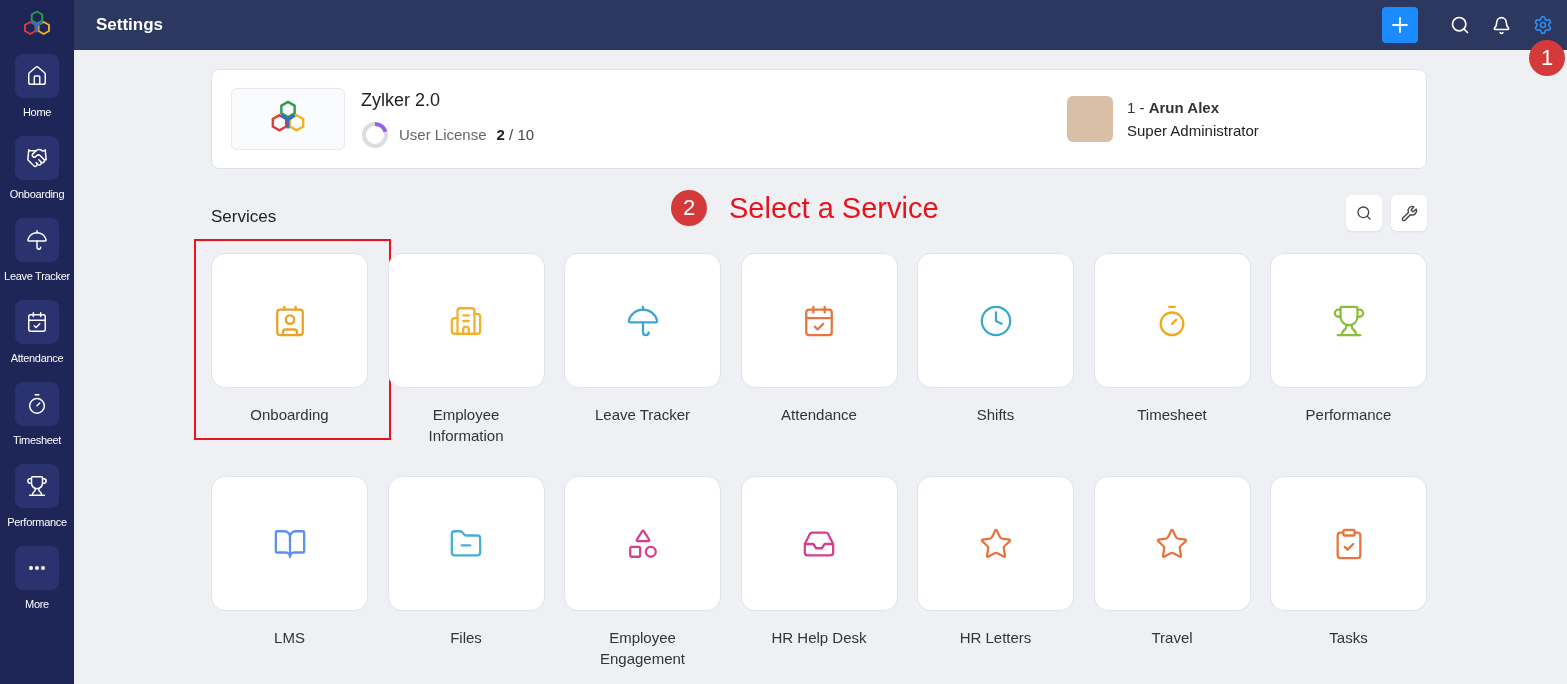 The width and height of the screenshot is (1567, 684). What do you see at coordinates (1172, 638) in the screenshot?
I see `service-label: Travel` at bounding box center [1172, 638].